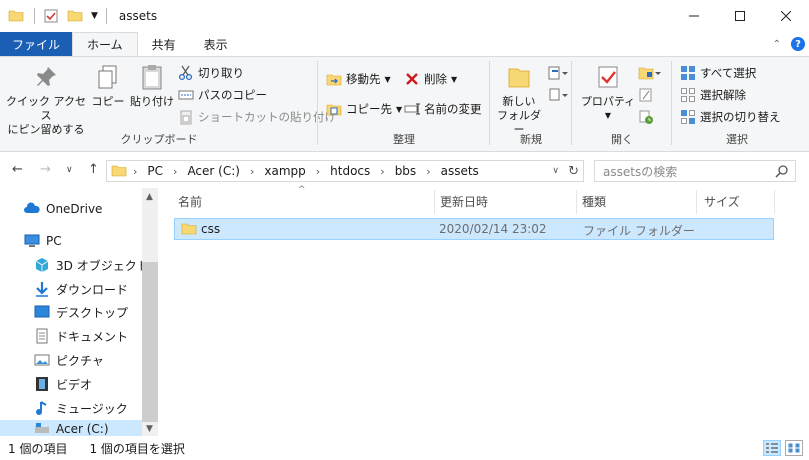 Image resolution: width=809 pixels, height=460 pixels. What do you see at coordinates (508, 201) in the screenshot?
I see `column-header-modified: 更新日時` at bounding box center [508, 201].